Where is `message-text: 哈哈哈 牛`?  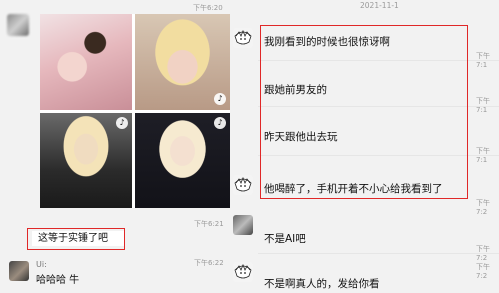 message-text: 哈哈哈 牛 is located at coordinates (58, 280).